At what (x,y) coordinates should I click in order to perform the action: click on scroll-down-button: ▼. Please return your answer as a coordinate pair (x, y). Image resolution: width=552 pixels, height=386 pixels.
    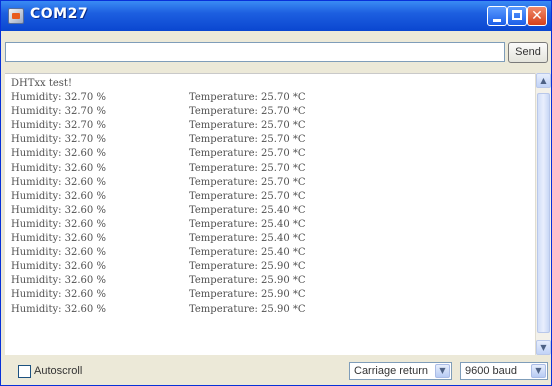
    Looking at the image, I should click on (543, 347).